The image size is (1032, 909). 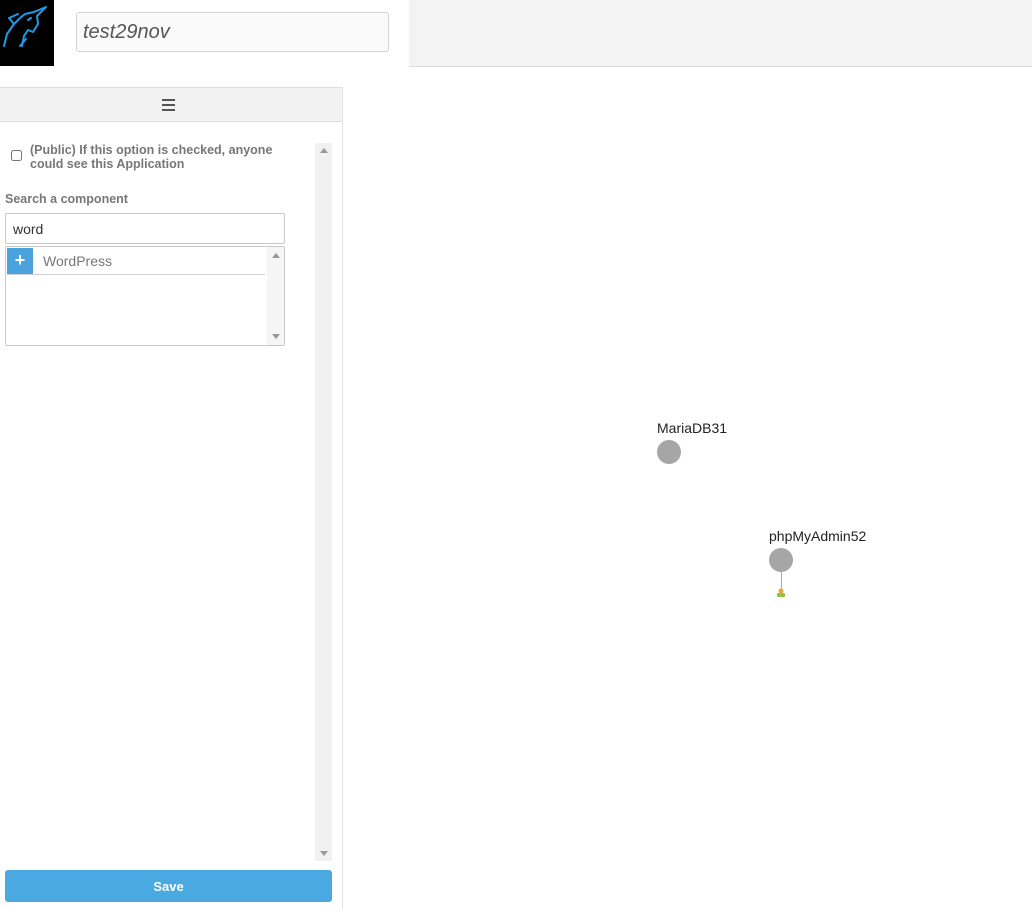 What do you see at coordinates (232, 32) in the screenshot?
I see `app-name-input` at bounding box center [232, 32].